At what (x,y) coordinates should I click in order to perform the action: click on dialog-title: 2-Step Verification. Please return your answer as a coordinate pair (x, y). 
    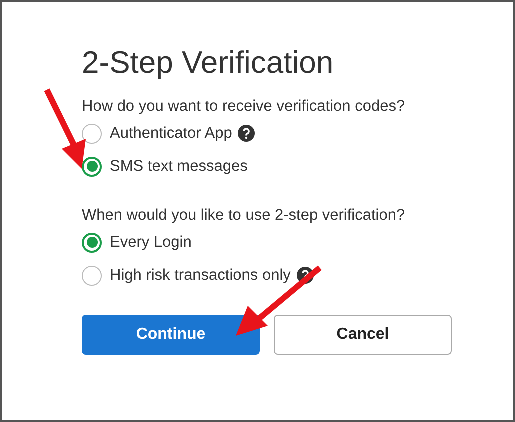
    Looking at the image, I should click on (208, 63).